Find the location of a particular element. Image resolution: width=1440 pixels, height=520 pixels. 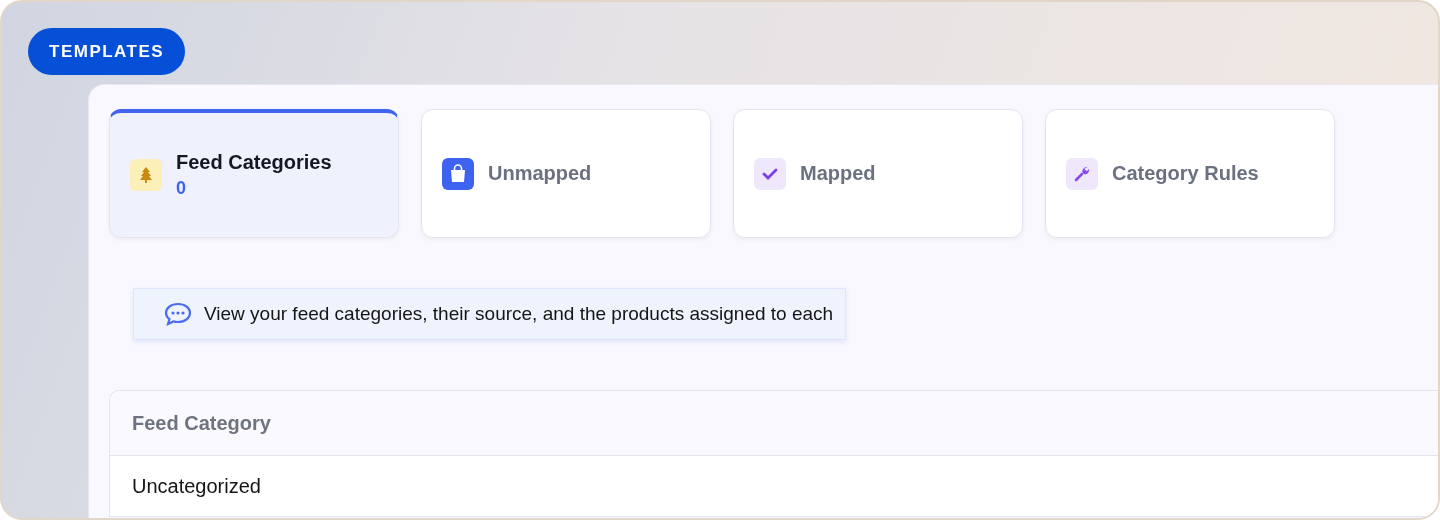

tree-icon is located at coordinates (146, 175).